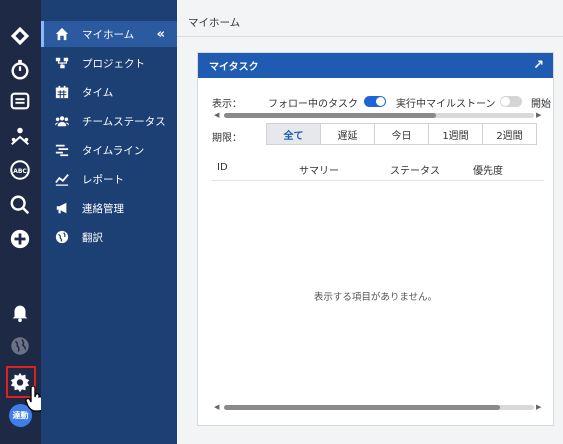  I want to click on column-priority: 優先度, so click(488, 169).